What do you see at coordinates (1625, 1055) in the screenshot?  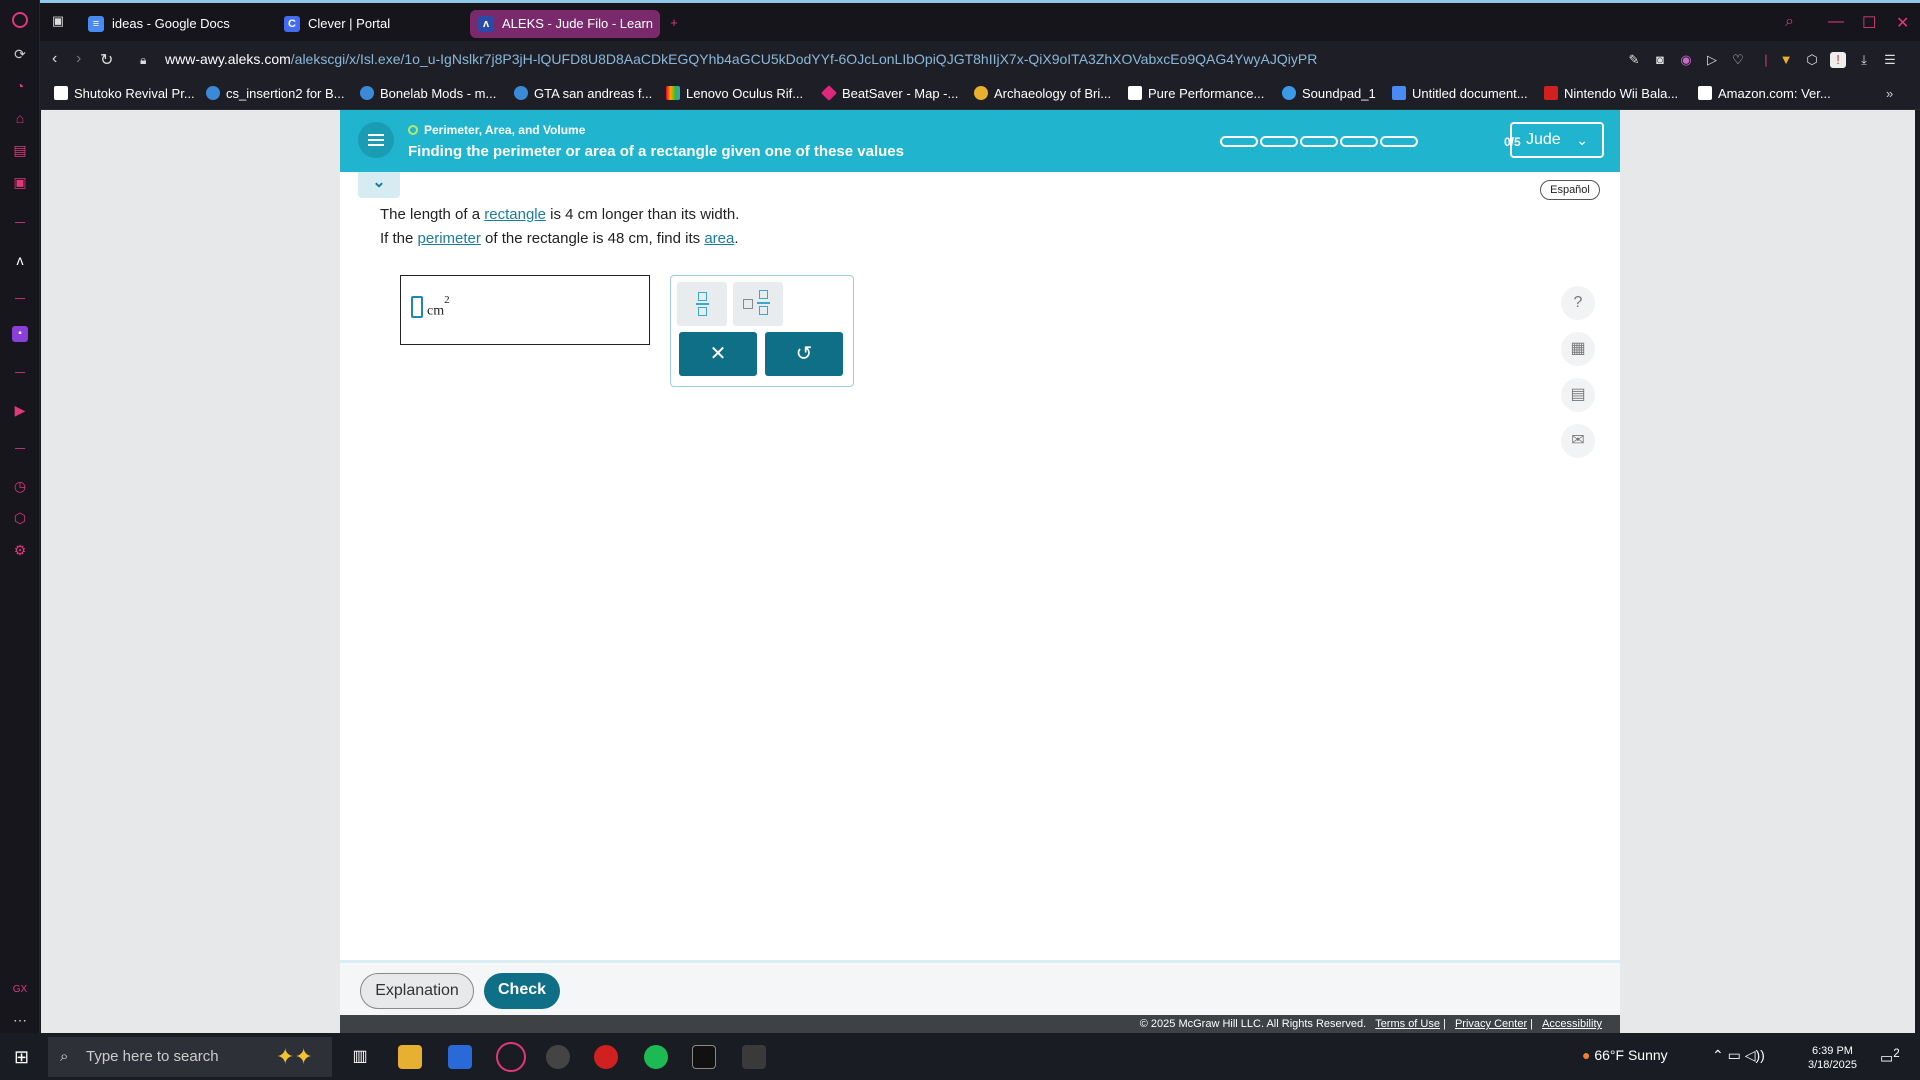 I see `weather-widget: ● 66°F Sunny` at bounding box center [1625, 1055].